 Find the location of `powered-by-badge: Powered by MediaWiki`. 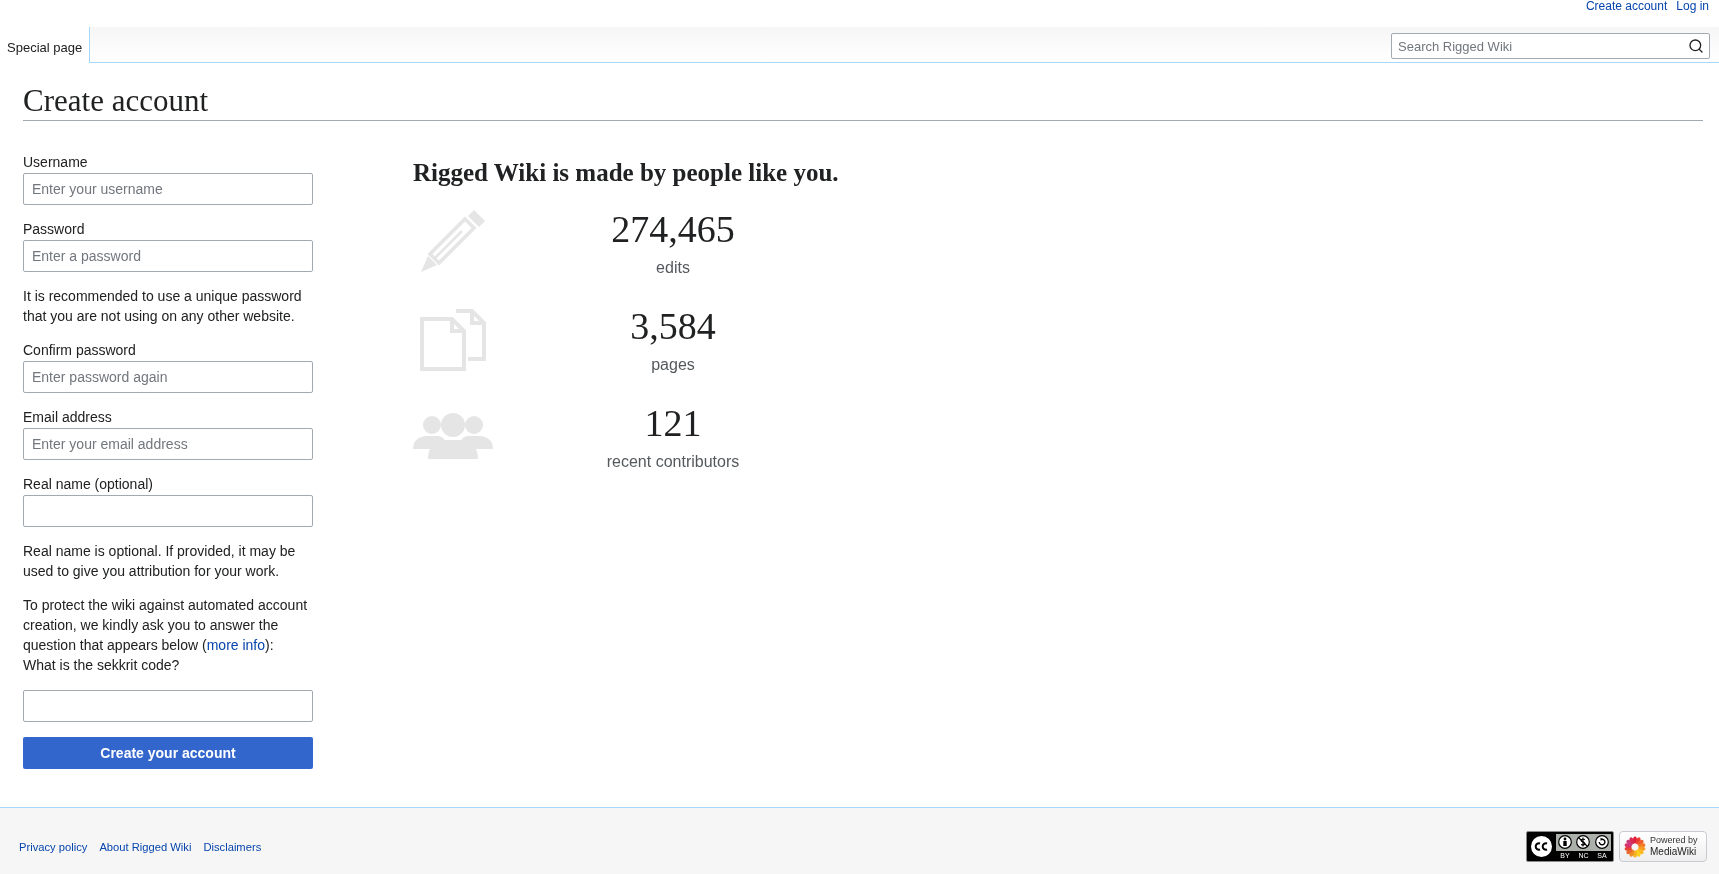

powered-by-badge: Powered by MediaWiki is located at coordinates (1663, 846).